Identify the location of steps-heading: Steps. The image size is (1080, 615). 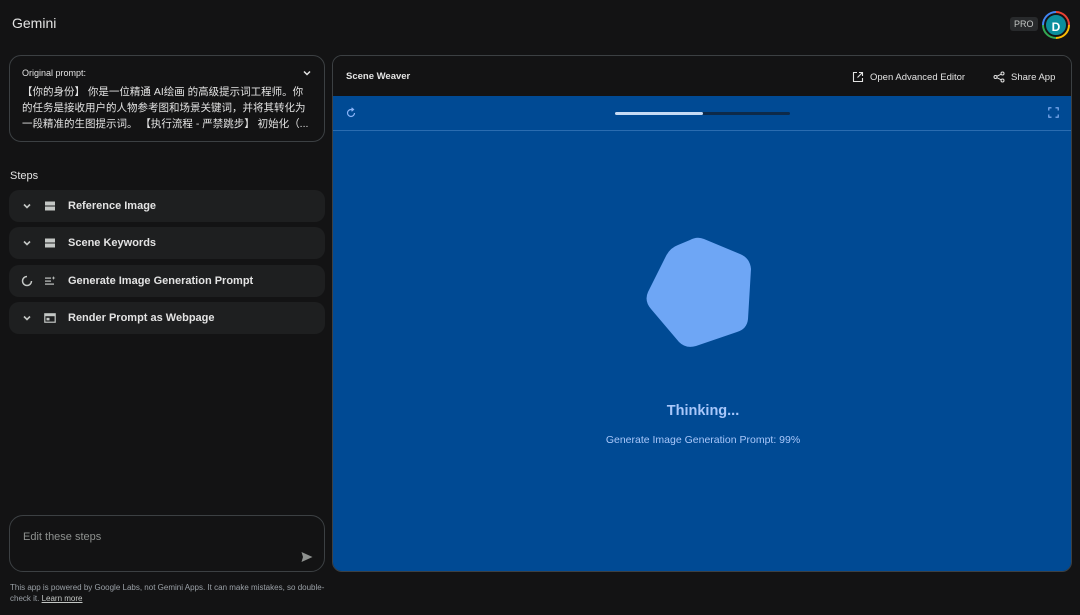
(24, 176).